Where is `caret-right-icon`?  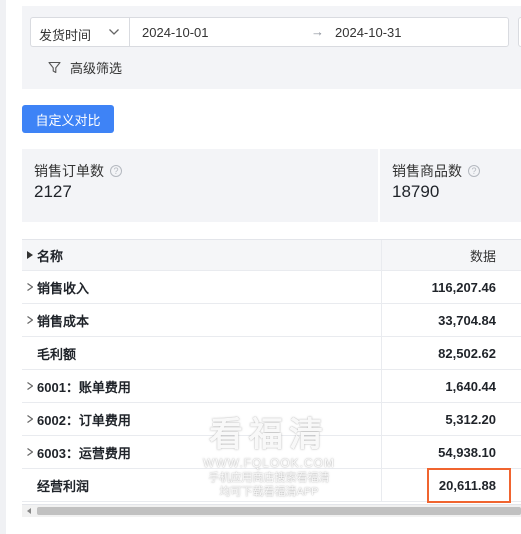
caret-right-icon is located at coordinates (30, 255).